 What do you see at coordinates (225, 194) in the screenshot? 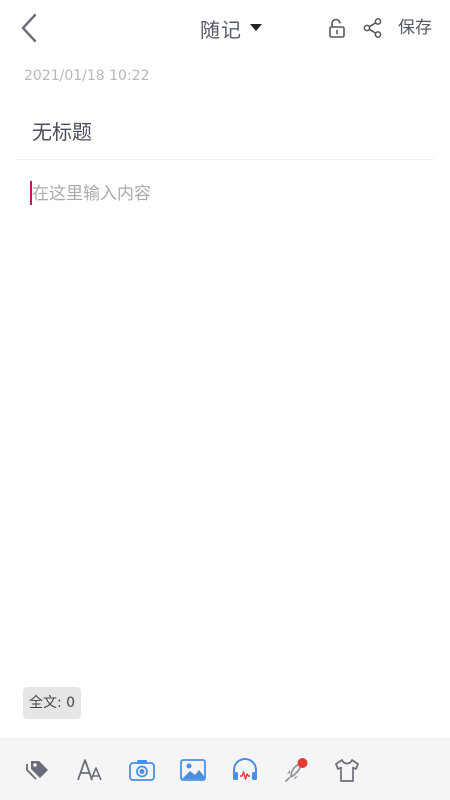
I see `content-input` at bounding box center [225, 194].